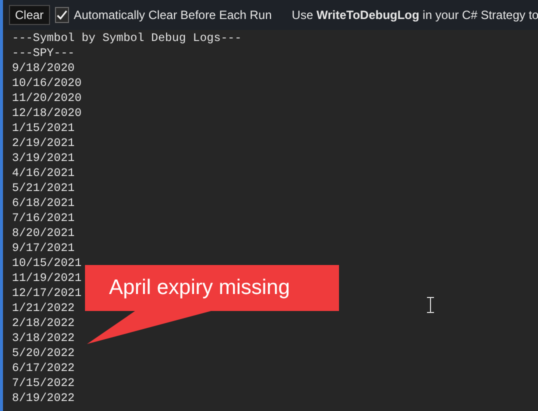 The width and height of the screenshot is (538, 411). What do you see at coordinates (43, 398) in the screenshot?
I see `log-line: 8/19/2022` at bounding box center [43, 398].